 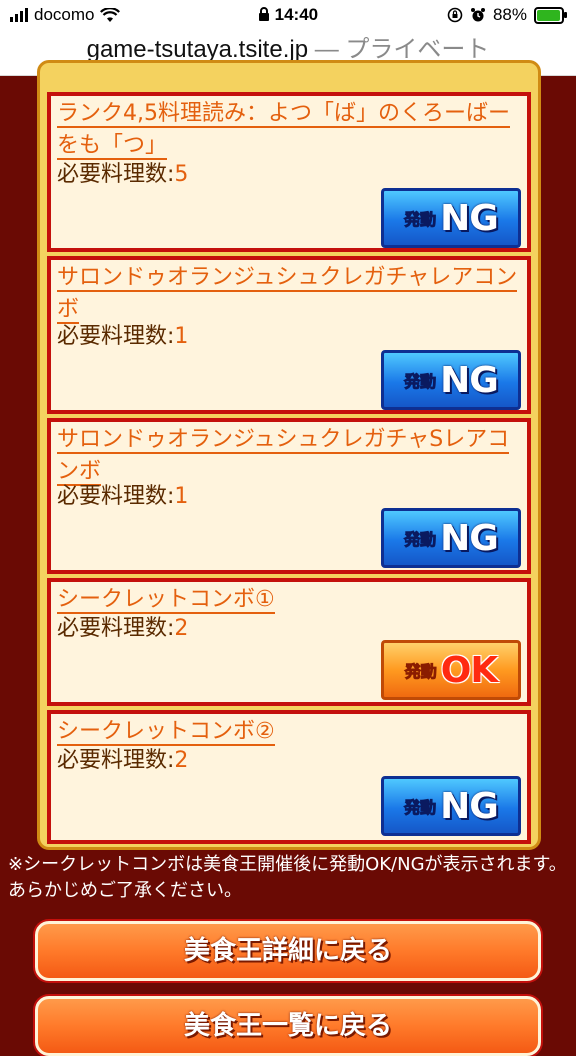 I want to click on alarm-icon, so click(x=477, y=15).